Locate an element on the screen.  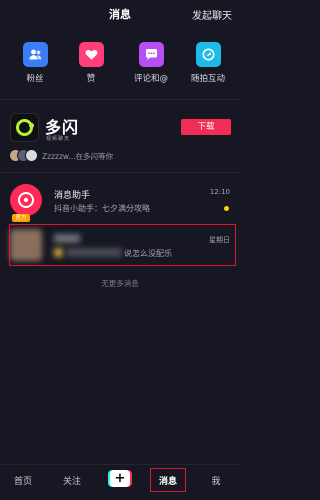
plus-icon: + is located at coordinates (120, 478).